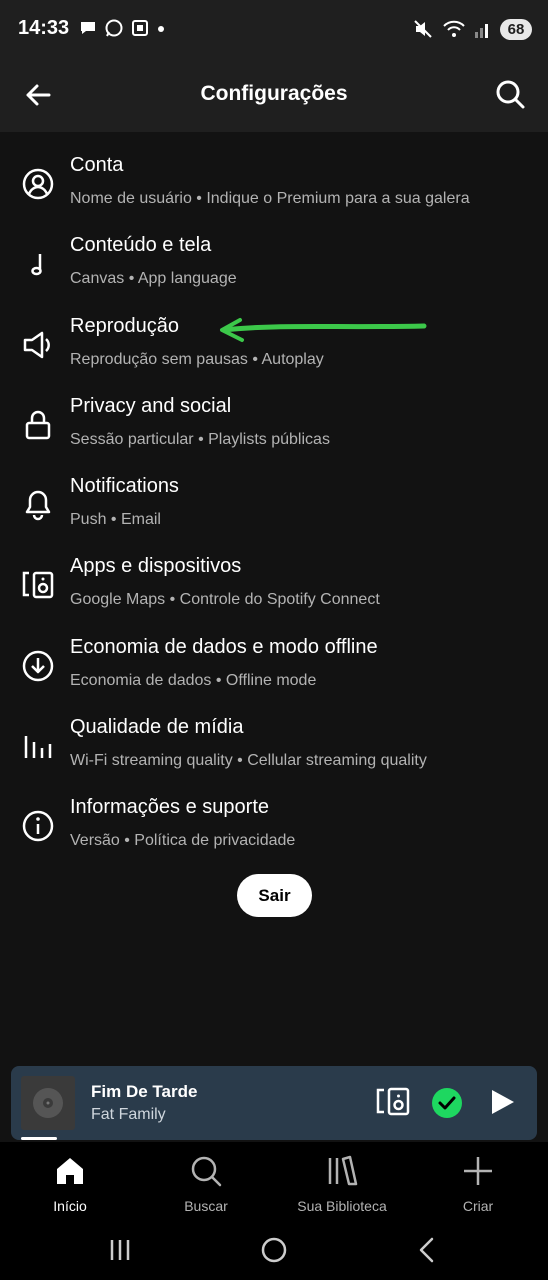 The height and width of the screenshot is (1280, 548). Describe the element at coordinates (88, 28) in the screenshot. I see `chat-icon` at that location.